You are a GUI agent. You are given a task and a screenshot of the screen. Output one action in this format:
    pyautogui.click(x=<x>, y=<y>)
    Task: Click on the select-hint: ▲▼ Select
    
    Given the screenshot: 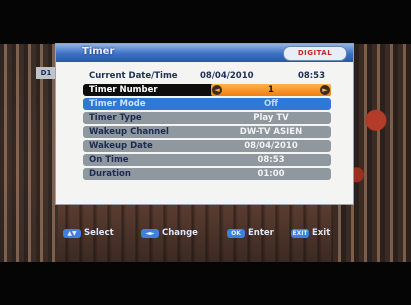 What is the action you would take?
    pyautogui.click(x=88, y=233)
    